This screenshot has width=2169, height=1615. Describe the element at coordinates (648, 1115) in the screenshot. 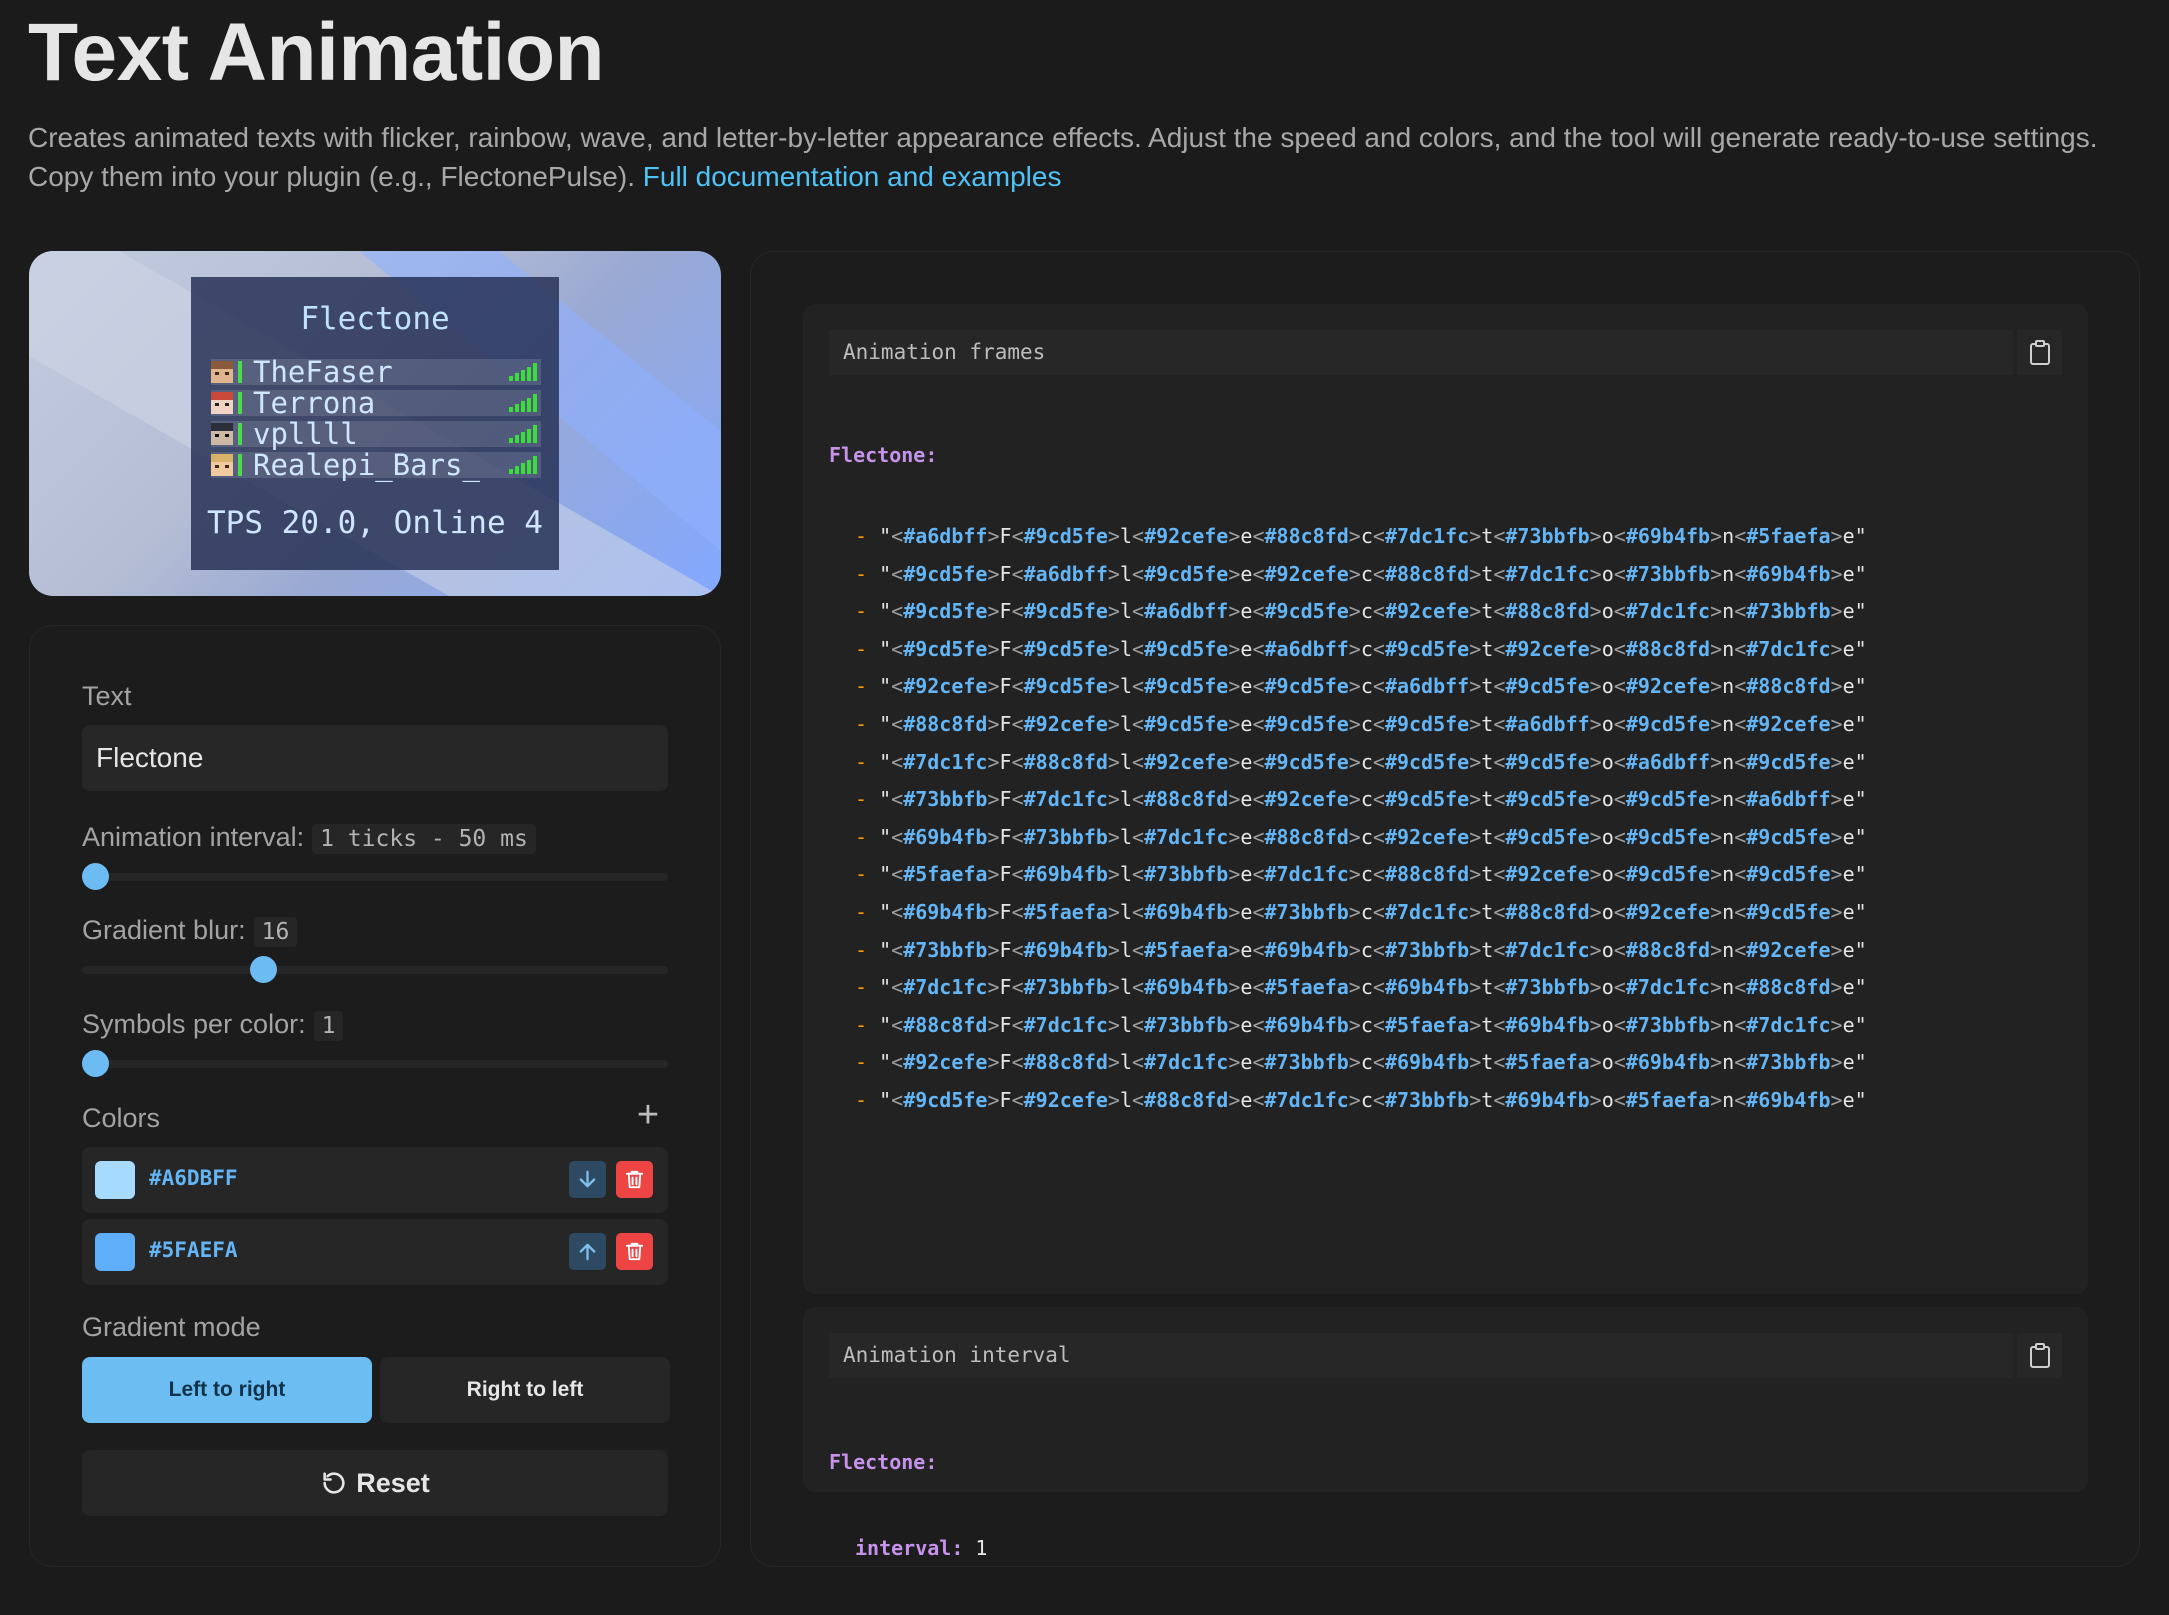

I see `add-color-button: +` at that location.